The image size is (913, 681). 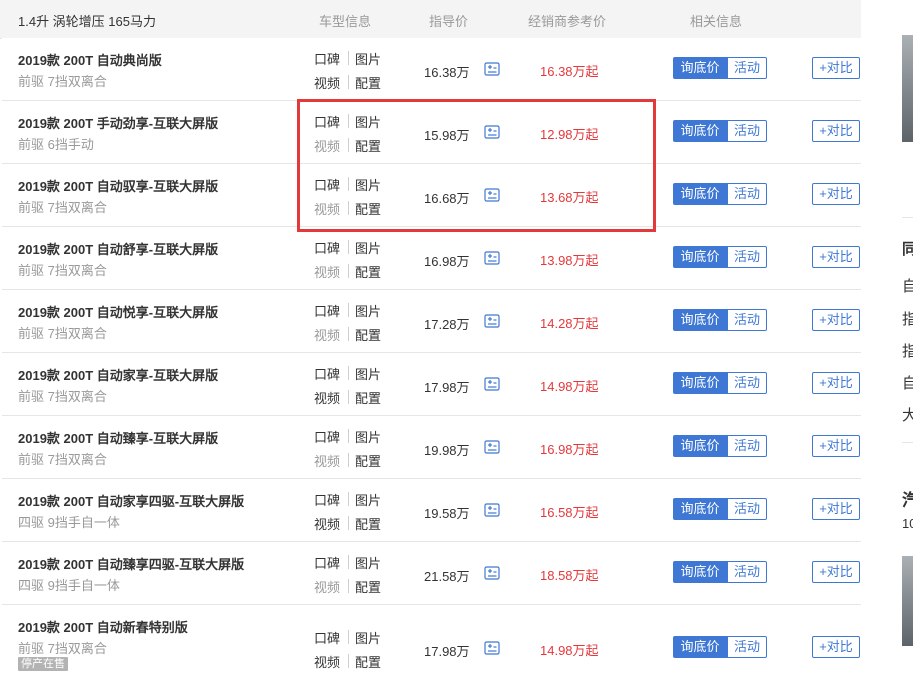 What do you see at coordinates (118, 185) in the screenshot?
I see `trim-name: 2019款 200T 自动驭享-互联大屏版` at bounding box center [118, 185].